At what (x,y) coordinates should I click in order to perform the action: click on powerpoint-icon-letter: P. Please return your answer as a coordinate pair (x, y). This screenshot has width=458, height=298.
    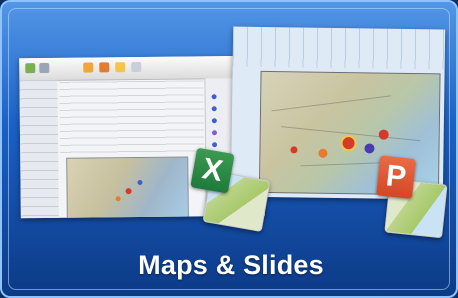
    Looking at the image, I should click on (396, 177).